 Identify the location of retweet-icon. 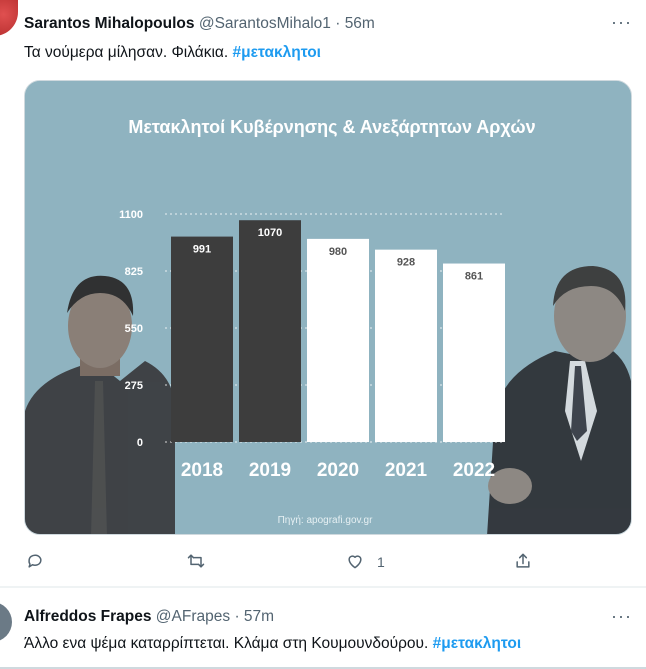
(196, 562).